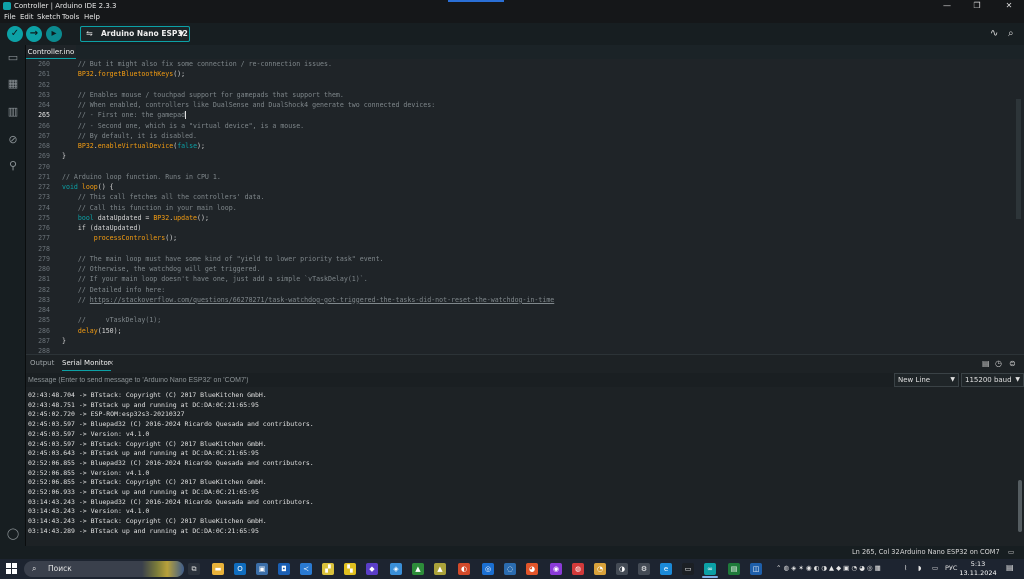 Image resolution: width=1024 pixels, height=579 pixels. Describe the element at coordinates (13, 534) in the screenshot. I see `account-icon: ◯` at that location.